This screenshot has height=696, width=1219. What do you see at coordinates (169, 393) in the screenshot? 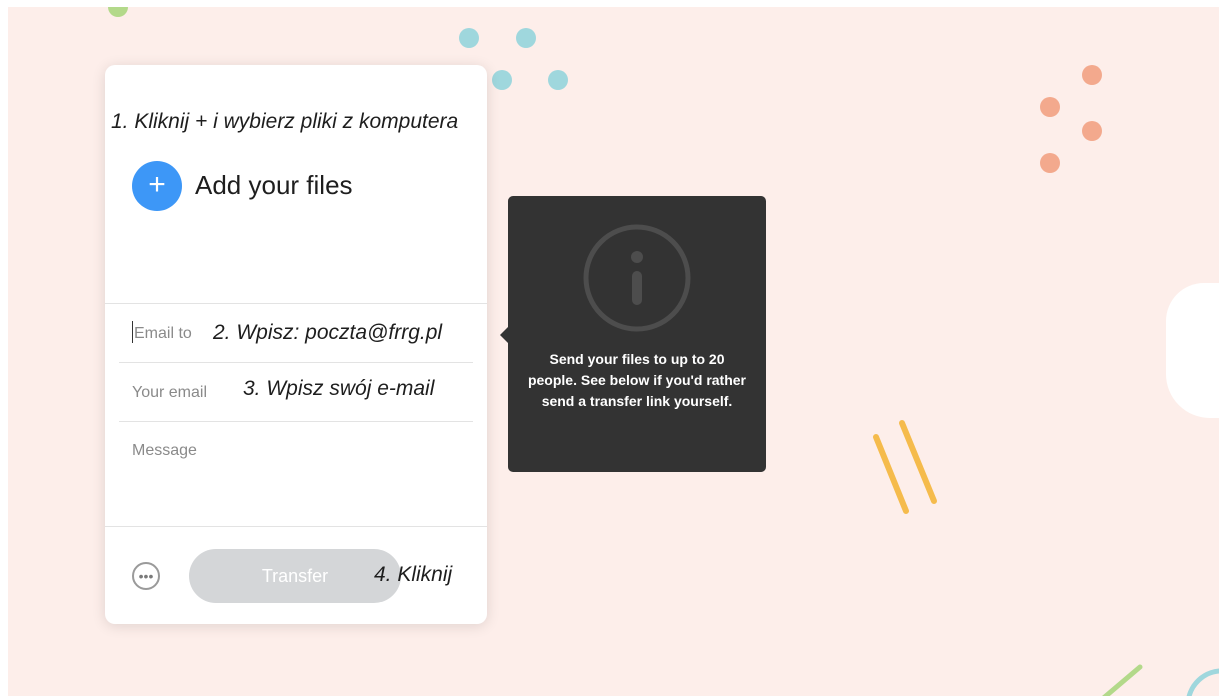
I see `your-email-input: Your email` at bounding box center [169, 393].